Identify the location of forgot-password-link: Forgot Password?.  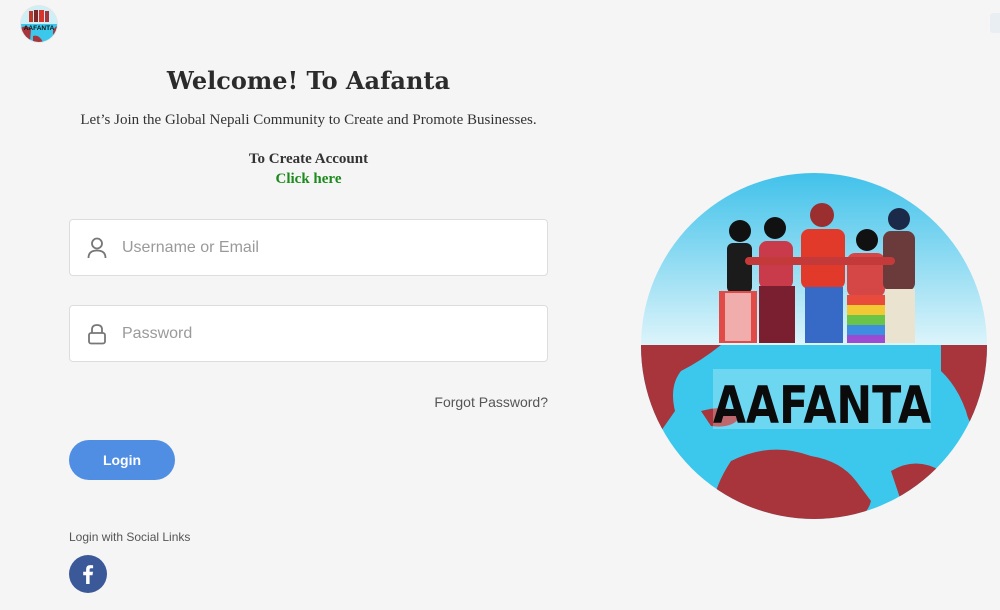
(464, 402).